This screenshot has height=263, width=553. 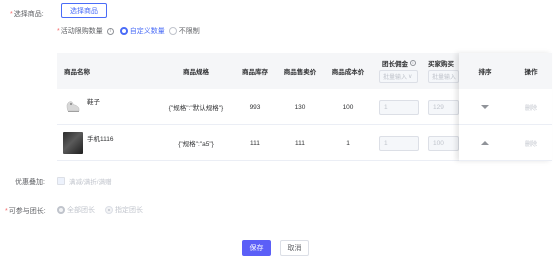 I want to click on product-cost: 1, so click(x=348, y=143).